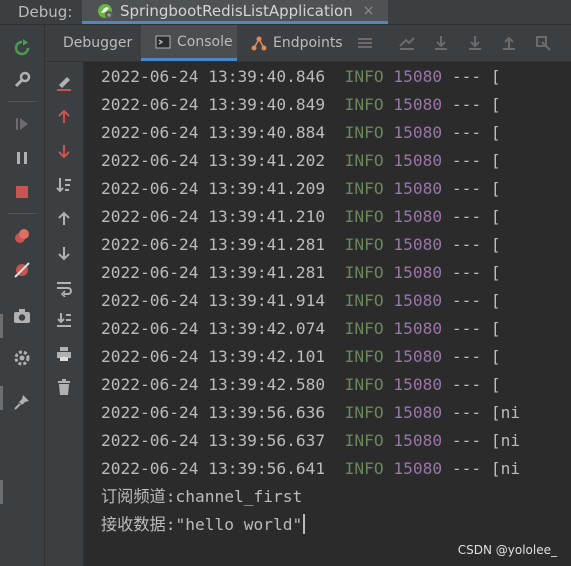  What do you see at coordinates (301, 300) in the screenshot?
I see `log-line: 2022-06-24 13:39:41.914 INFO 15080 --- [` at bounding box center [301, 300].